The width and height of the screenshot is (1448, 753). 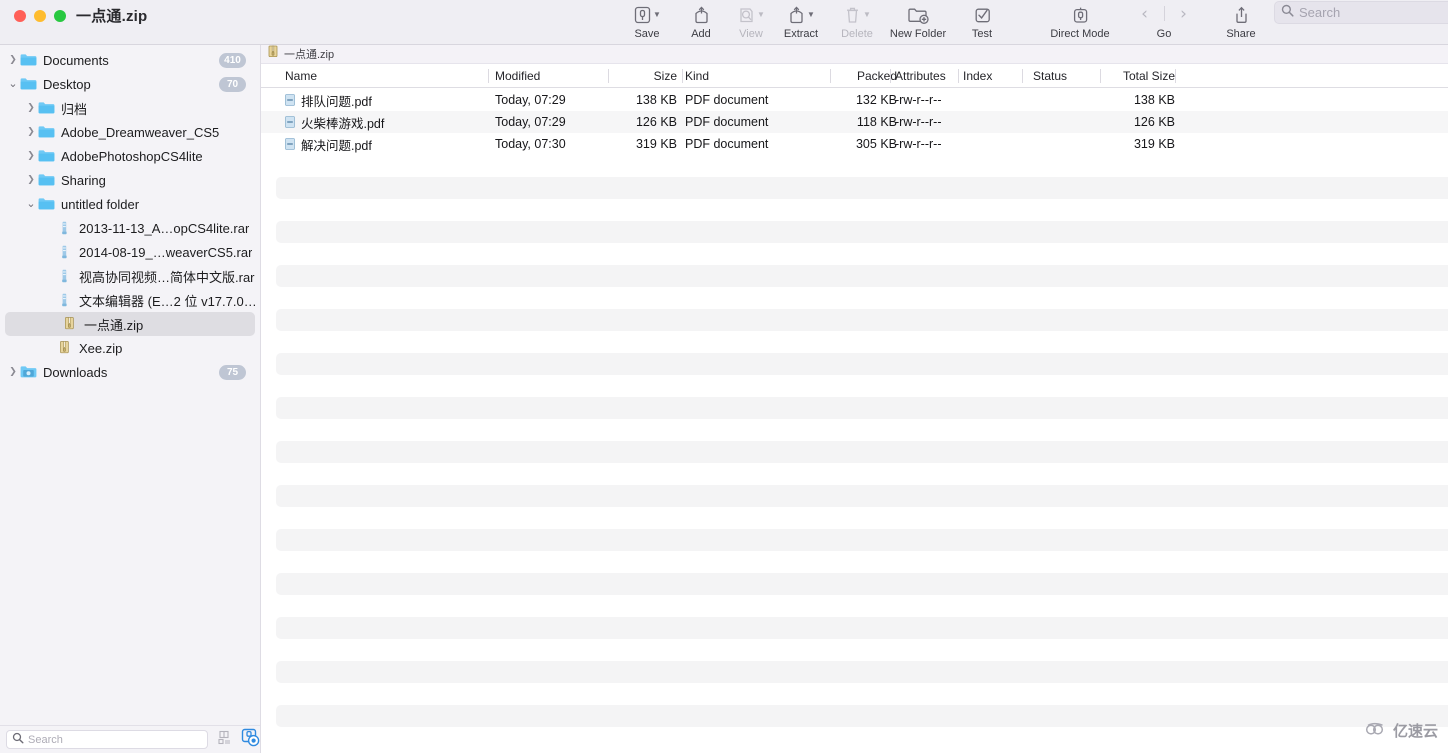 I want to click on new-folder-icon, so click(x=918, y=15).